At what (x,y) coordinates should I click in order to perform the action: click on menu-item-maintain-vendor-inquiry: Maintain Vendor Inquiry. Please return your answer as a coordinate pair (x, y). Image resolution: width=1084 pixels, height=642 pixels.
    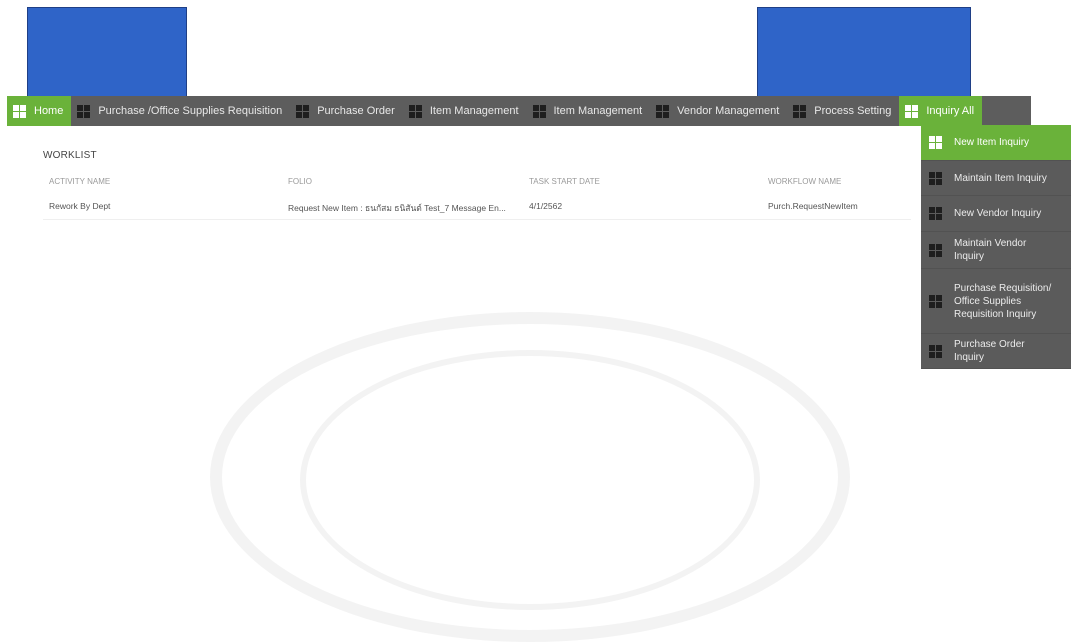
    Looking at the image, I should click on (996, 250).